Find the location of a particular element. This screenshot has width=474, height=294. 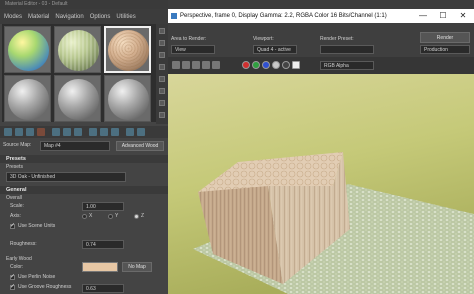

menu-options: Options is located at coordinates (100, 17).